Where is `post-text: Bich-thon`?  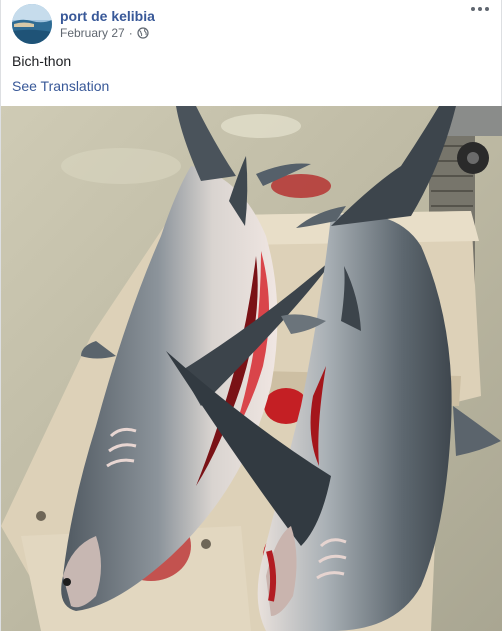
post-text: Bich-thon is located at coordinates (42, 61).